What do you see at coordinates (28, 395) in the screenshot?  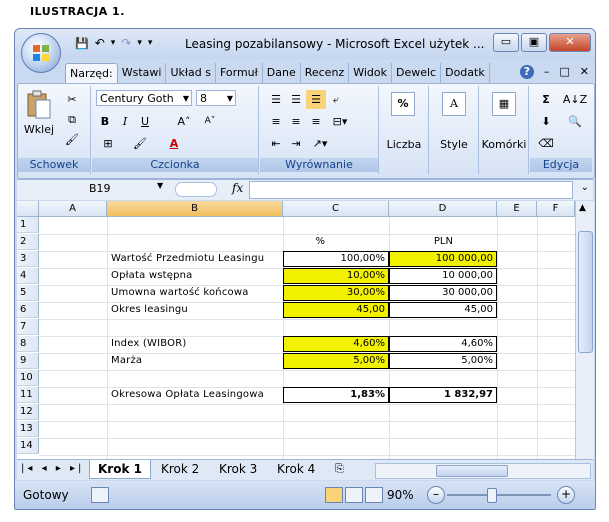 I see `row-header: 11` at bounding box center [28, 395].